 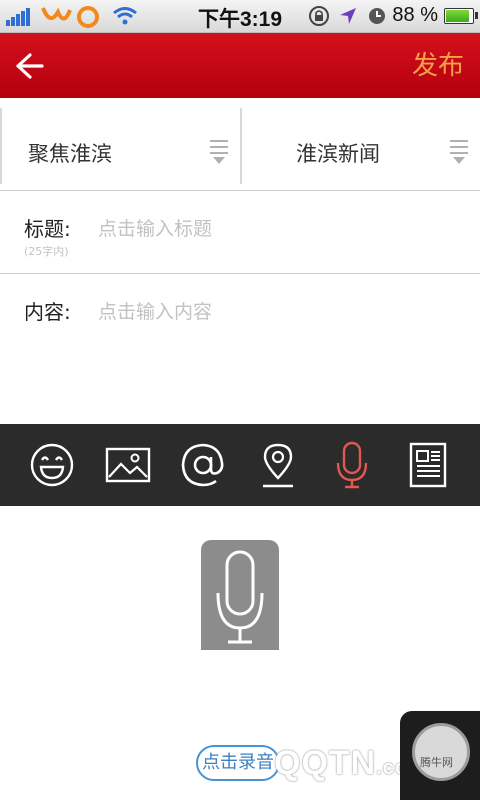 What do you see at coordinates (46, 251) in the screenshot?
I see `title-hint: (25字内)` at bounding box center [46, 251].